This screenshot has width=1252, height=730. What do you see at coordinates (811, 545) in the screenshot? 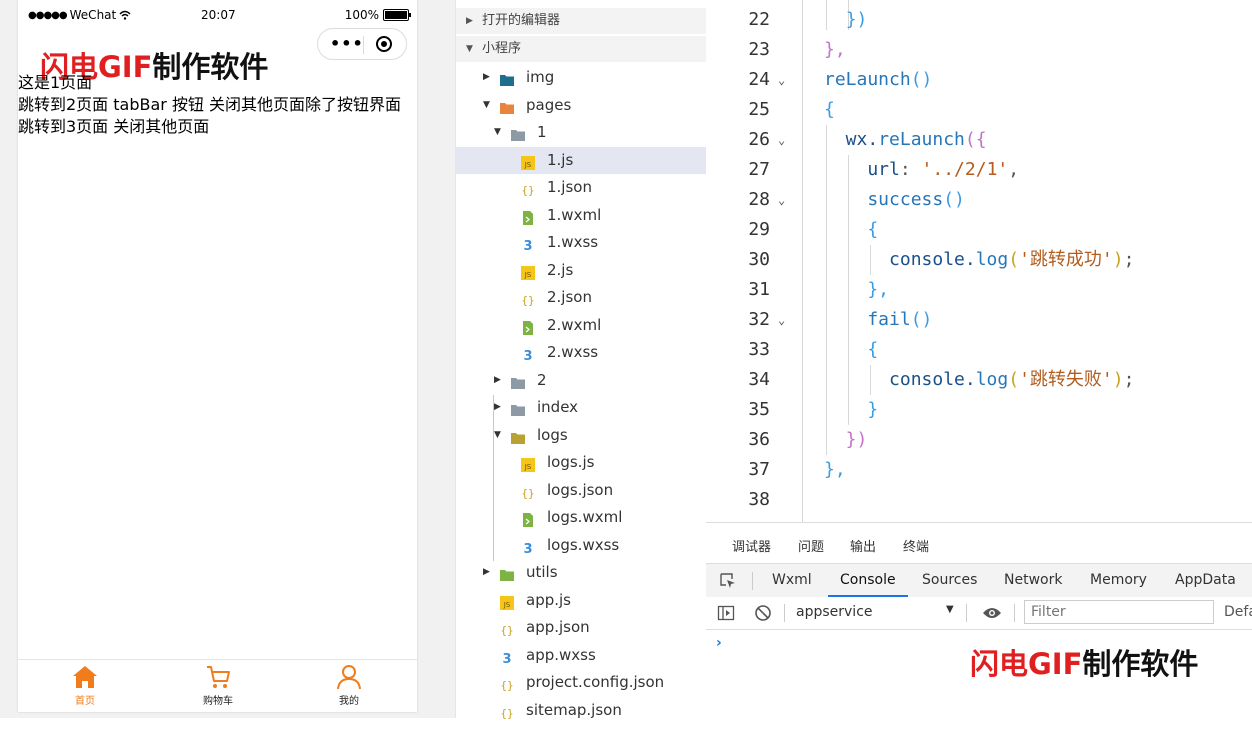
I see `tab-problems: 问题` at bounding box center [811, 545].